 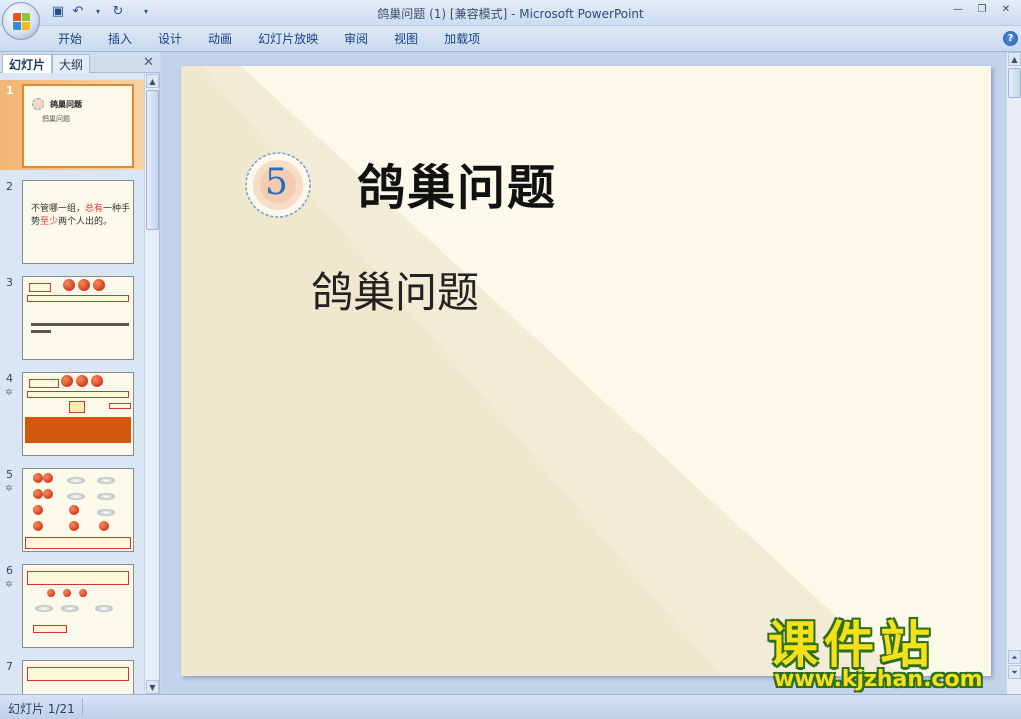 I want to click on tab-review: 审阅, so click(x=356, y=39).